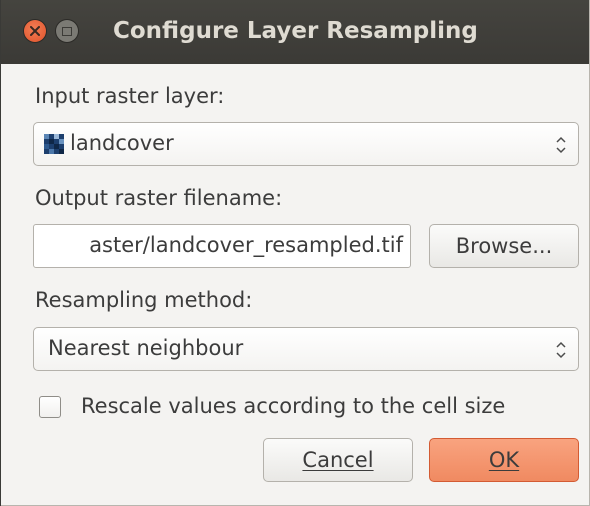 The image size is (590, 506). What do you see at coordinates (130, 96) in the screenshot?
I see `input-layer-label: Input raster layer:` at bounding box center [130, 96].